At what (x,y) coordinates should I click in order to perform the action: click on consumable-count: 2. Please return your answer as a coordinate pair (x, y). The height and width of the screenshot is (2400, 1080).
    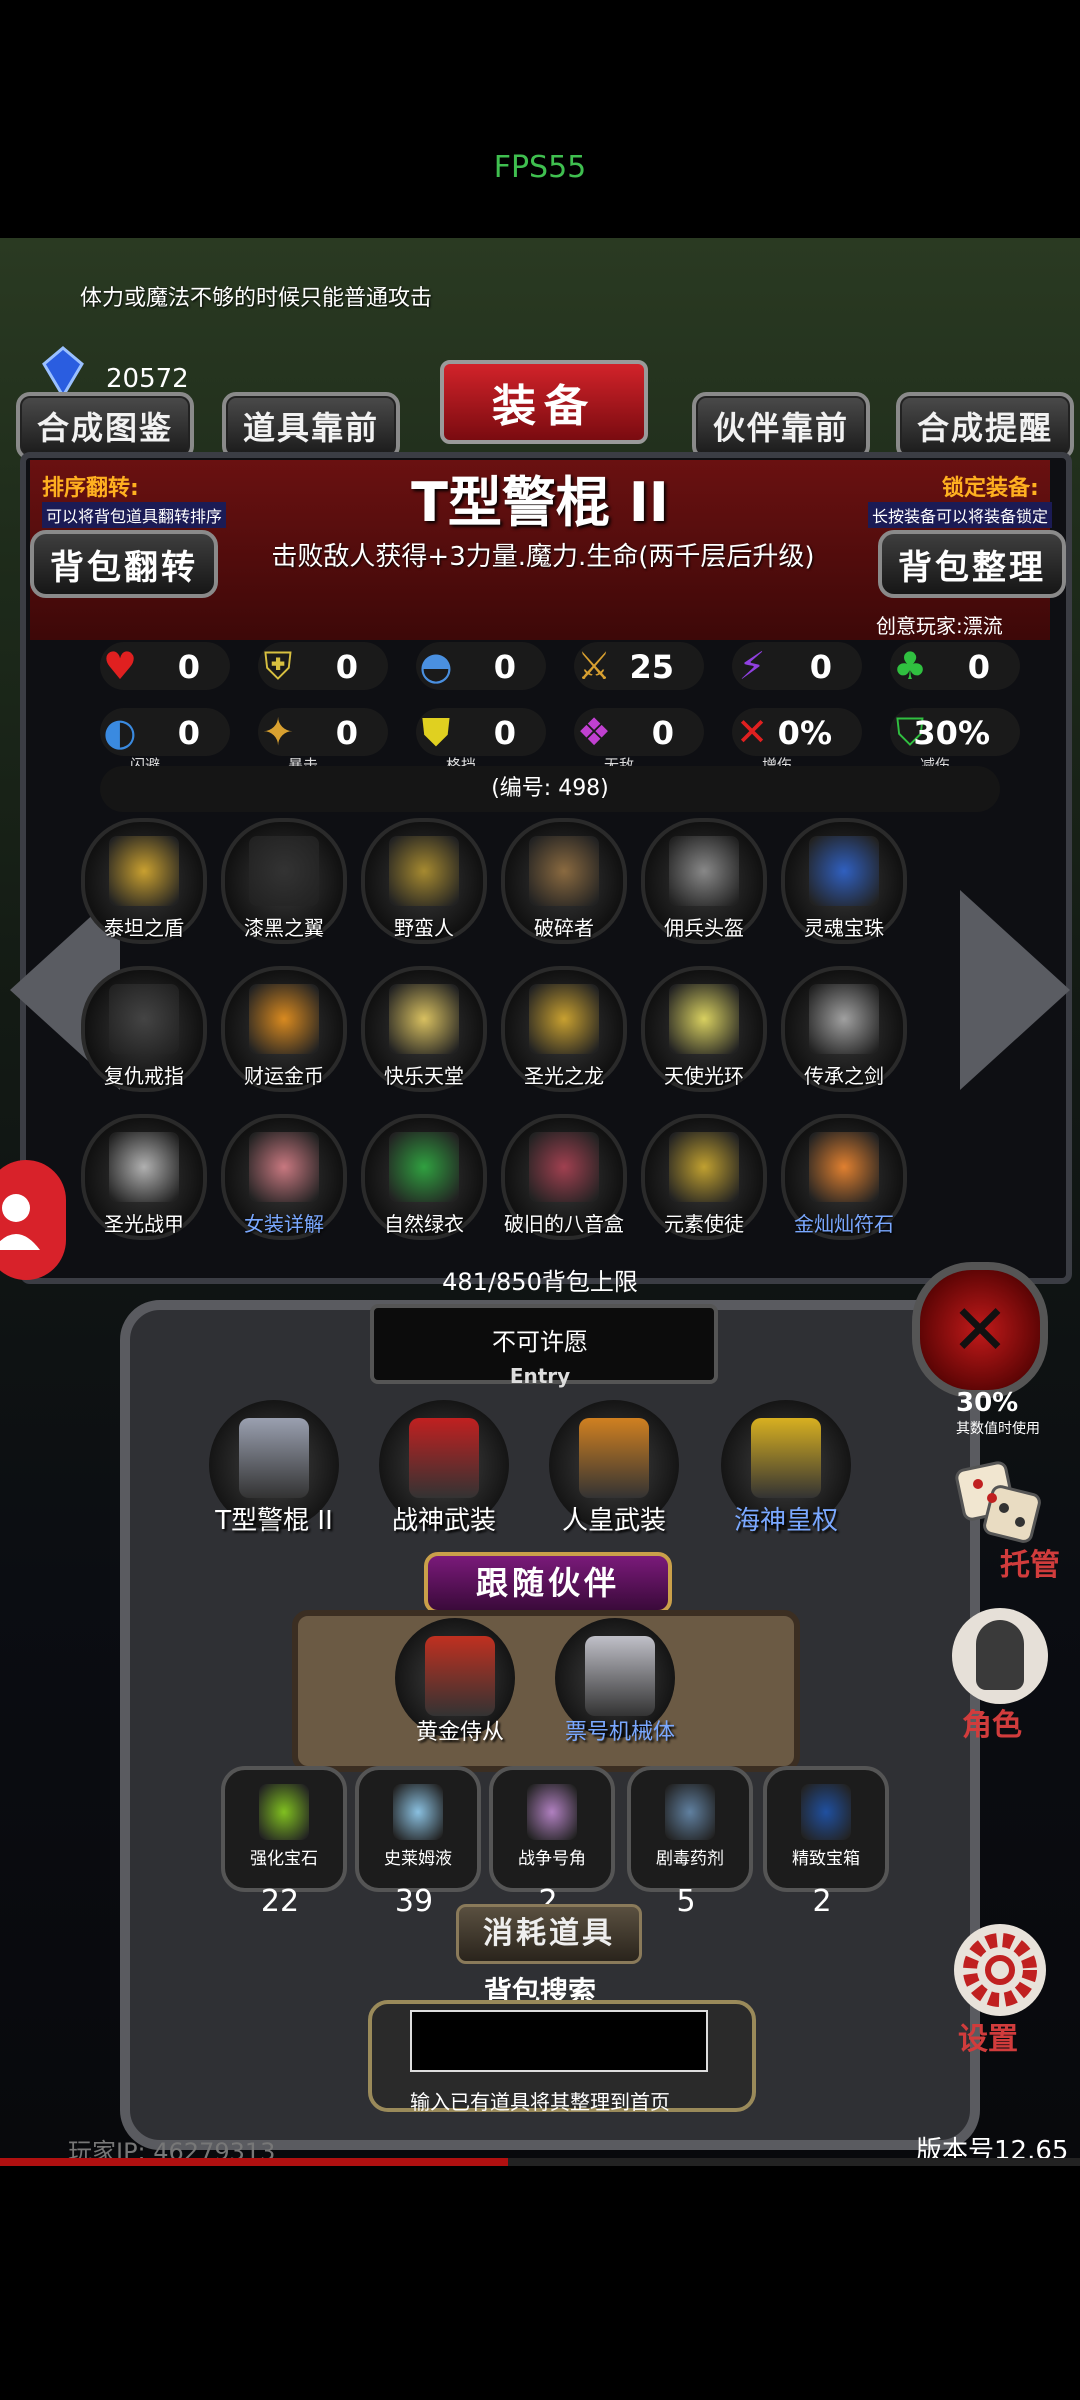
    Looking at the image, I should click on (822, 1901).